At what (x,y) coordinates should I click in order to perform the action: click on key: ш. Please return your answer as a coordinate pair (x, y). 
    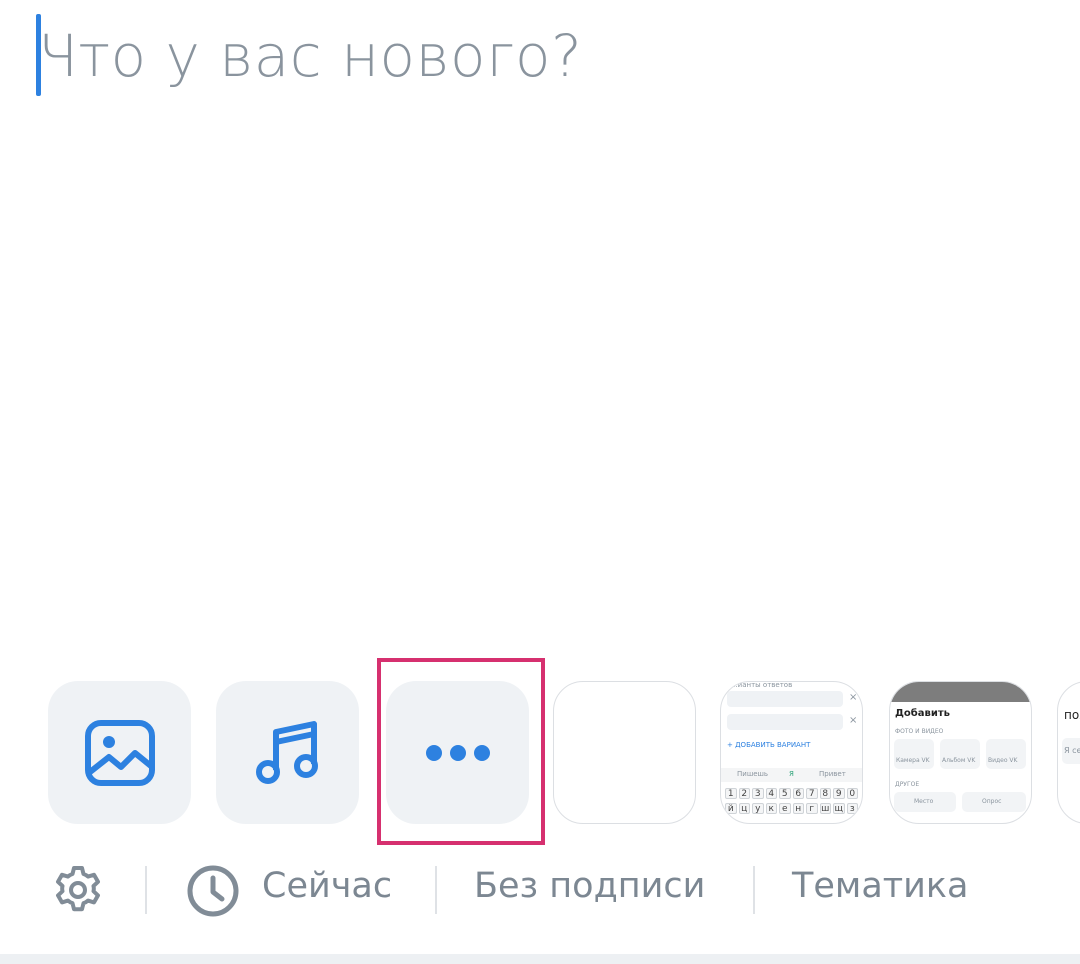
    Looking at the image, I should click on (825, 808).